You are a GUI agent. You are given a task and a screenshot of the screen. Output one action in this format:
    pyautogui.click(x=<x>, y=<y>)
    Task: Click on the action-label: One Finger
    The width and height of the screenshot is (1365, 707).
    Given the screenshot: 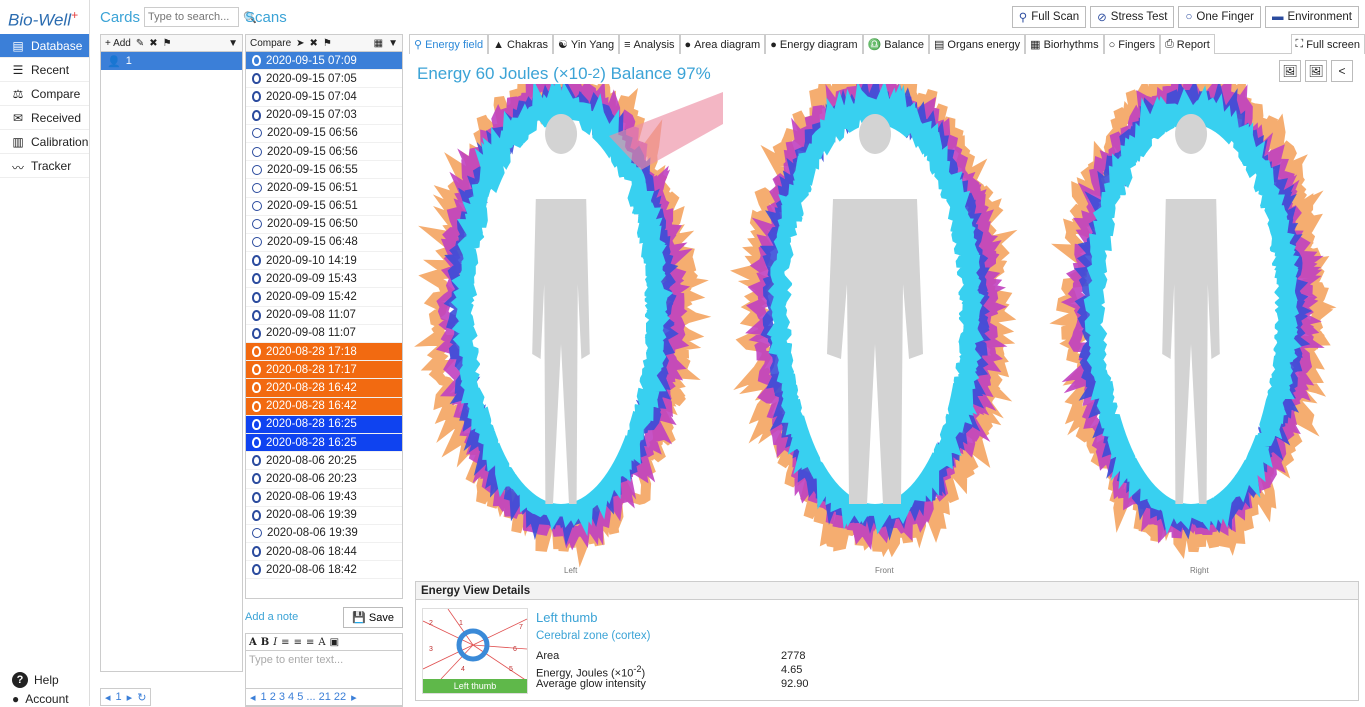 What is the action you would take?
    pyautogui.click(x=1225, y=17)
    